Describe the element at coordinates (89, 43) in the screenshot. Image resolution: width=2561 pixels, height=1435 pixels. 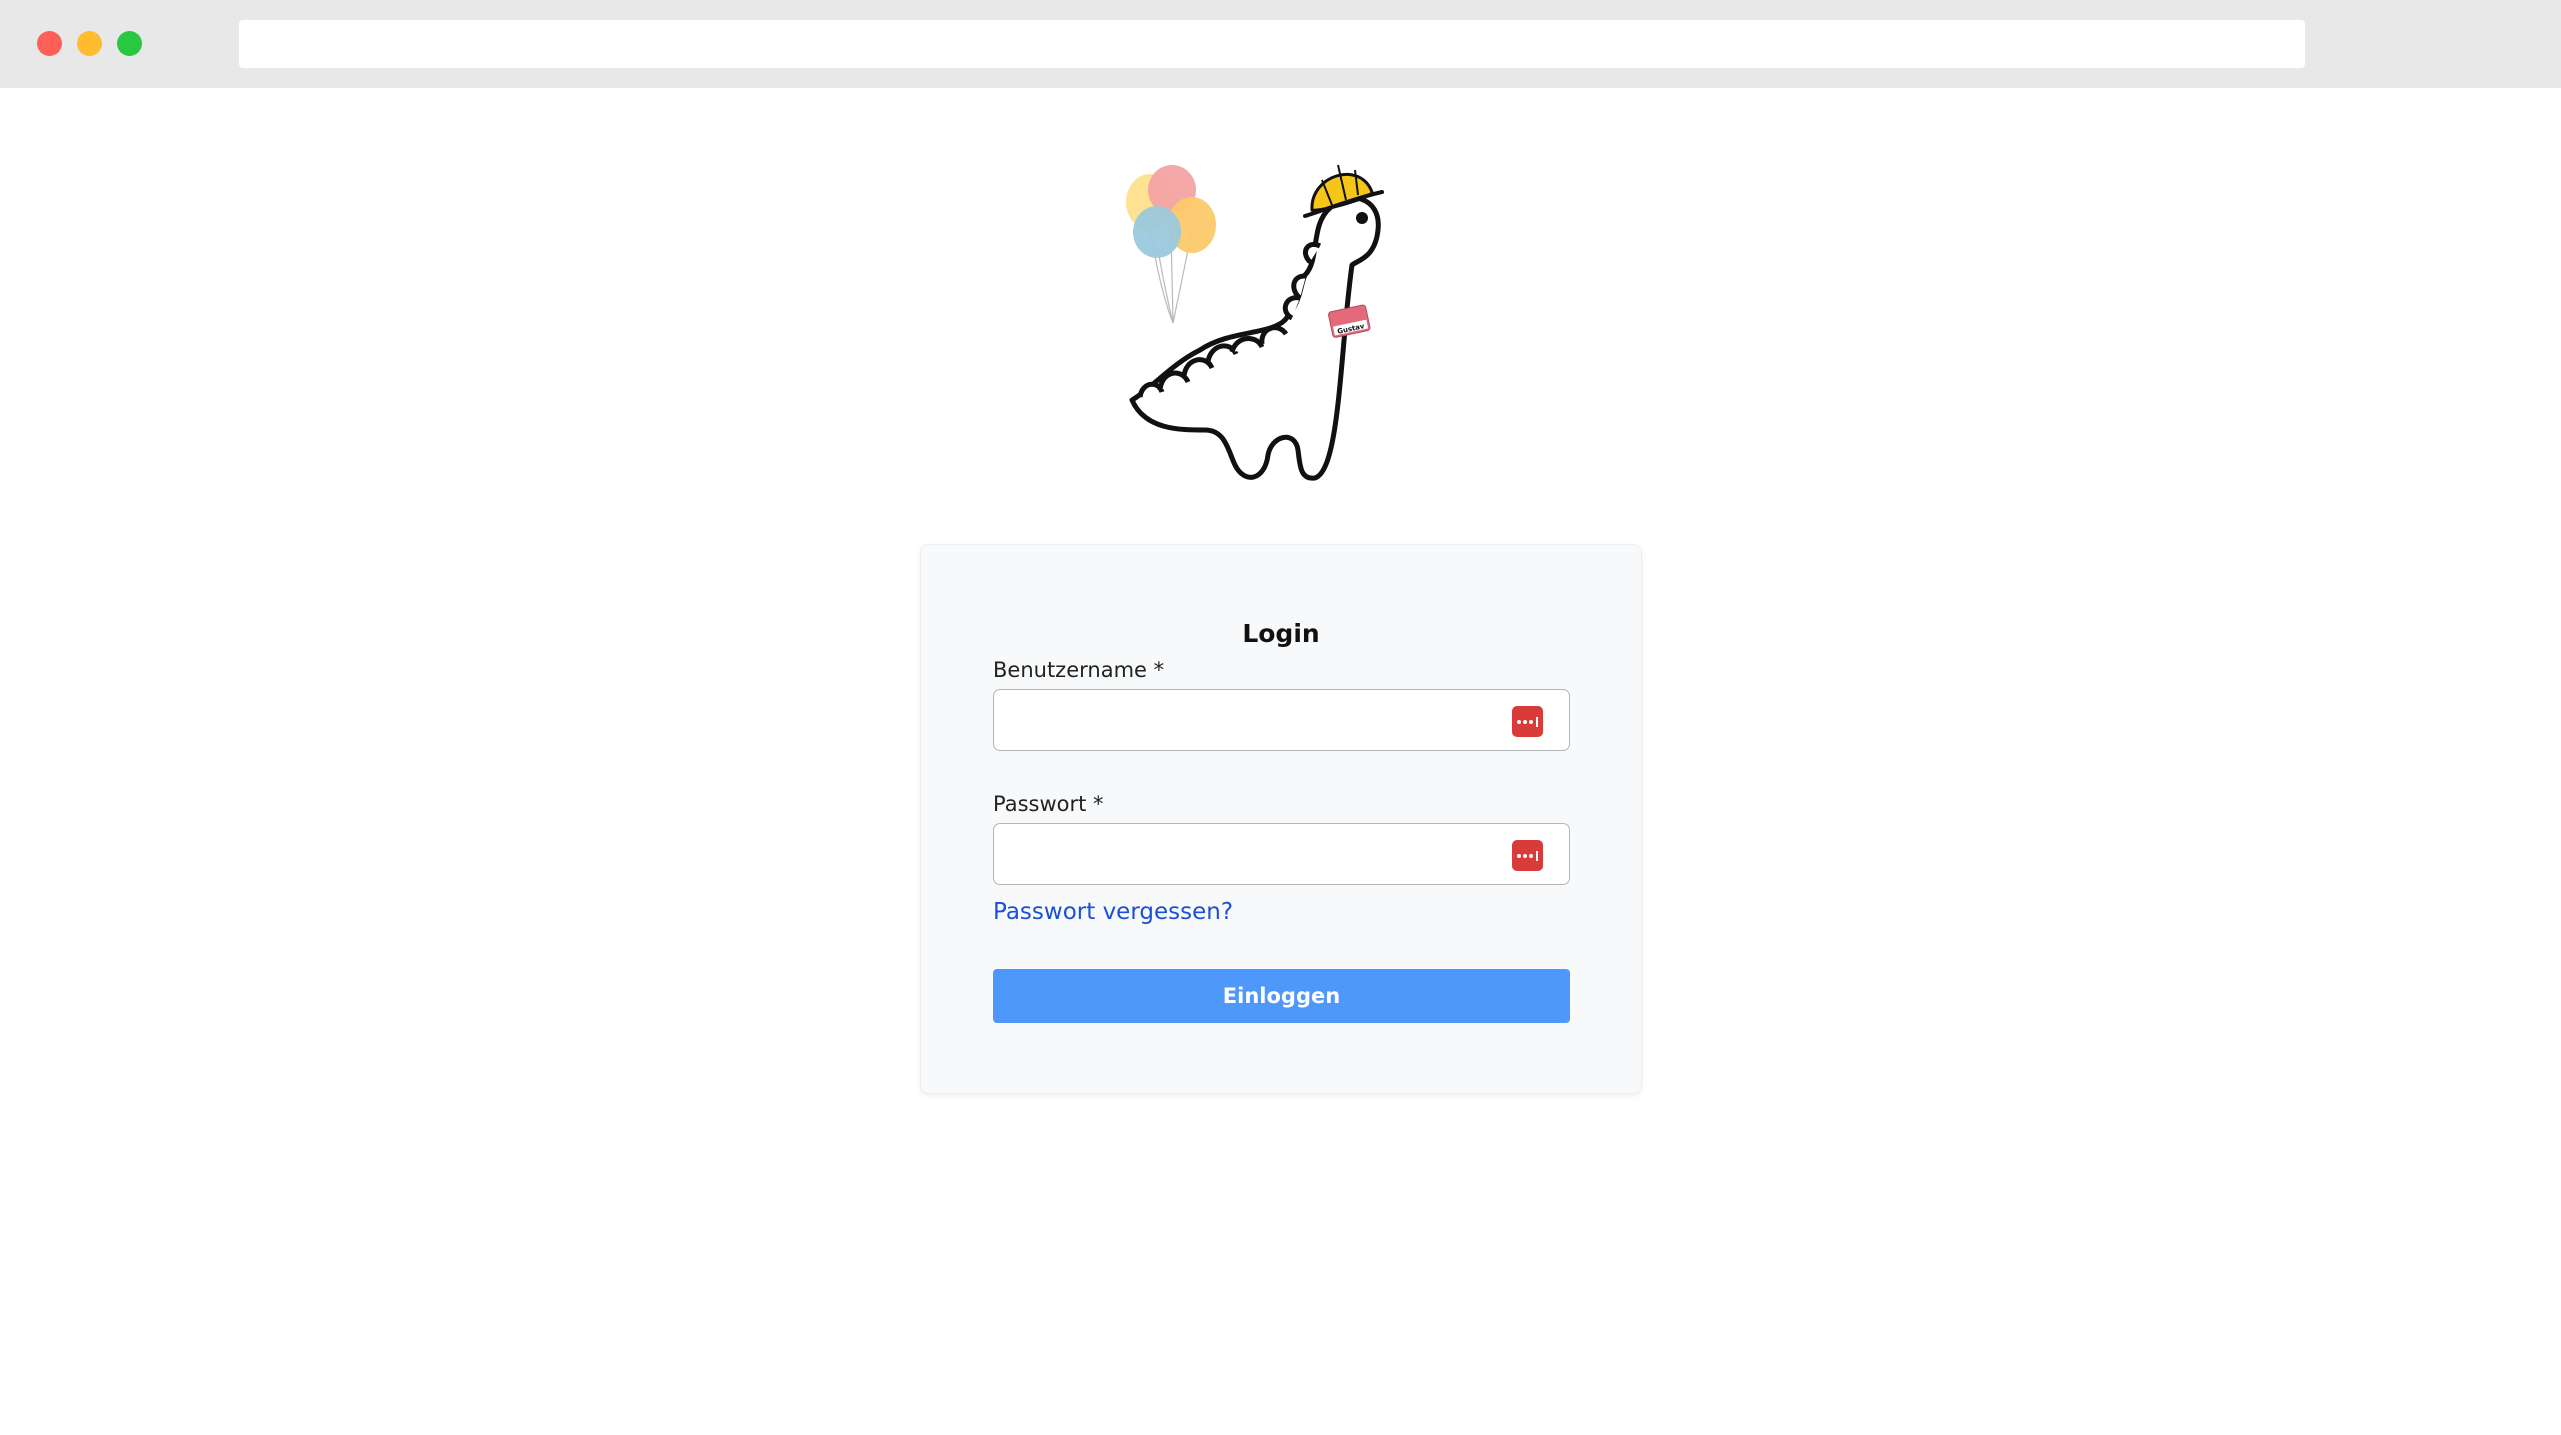
I see `minimize-window-button` at that location.